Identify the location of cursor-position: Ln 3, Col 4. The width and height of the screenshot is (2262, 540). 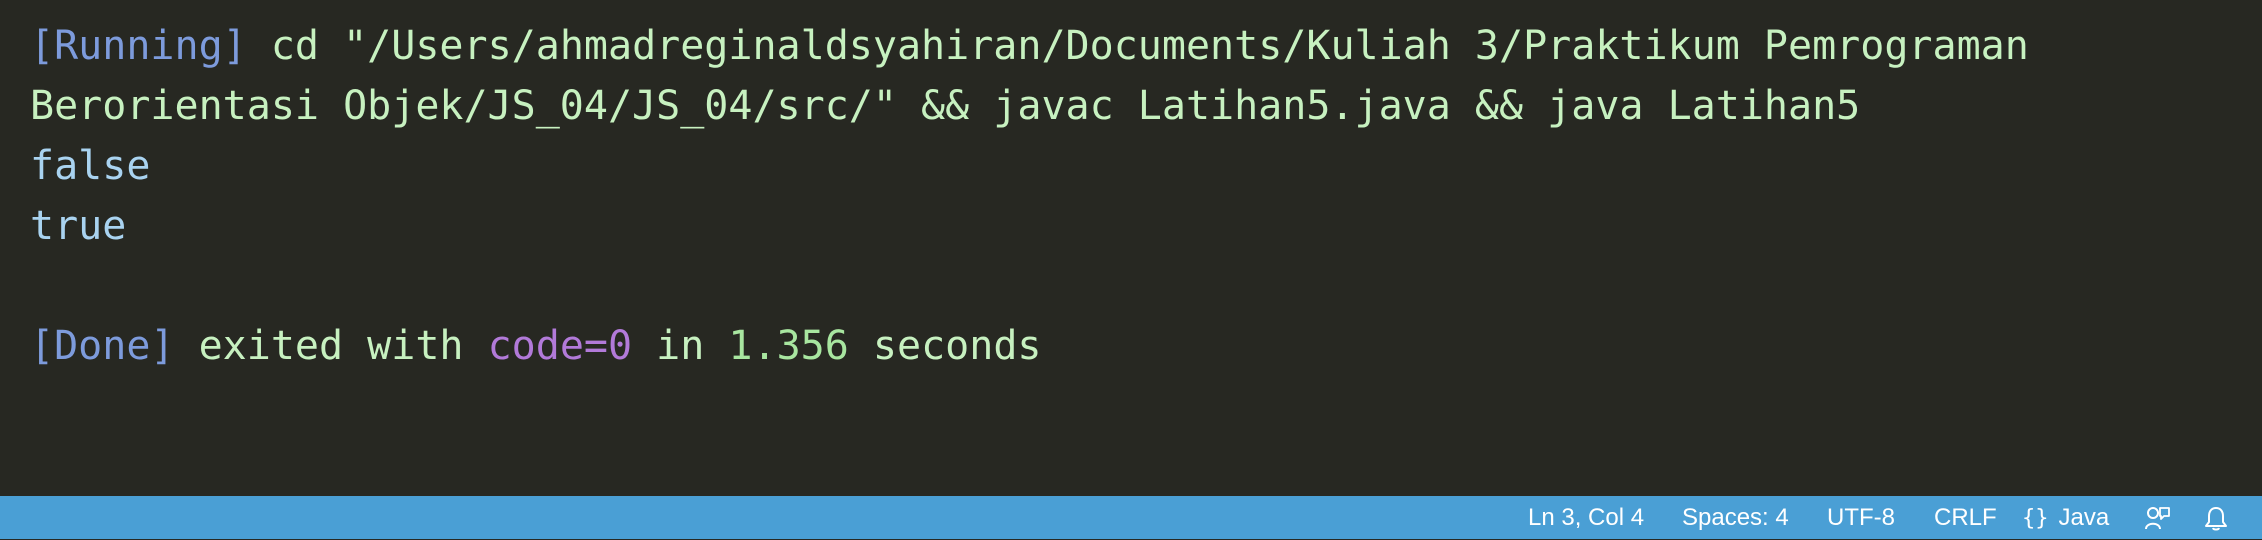
(1586, 517).